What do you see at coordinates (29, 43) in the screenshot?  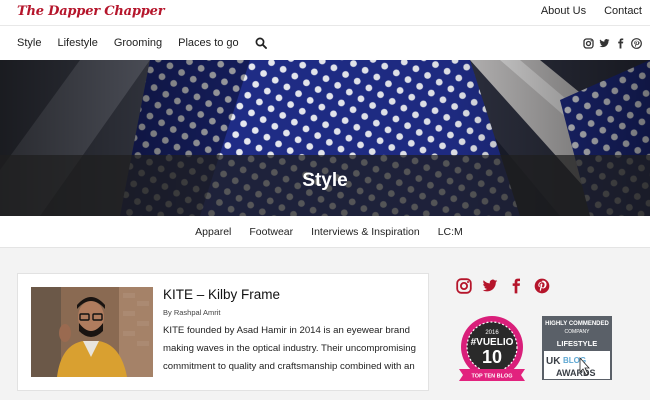 I see `nav-item-style: Style` at bounding box center [29, 43].